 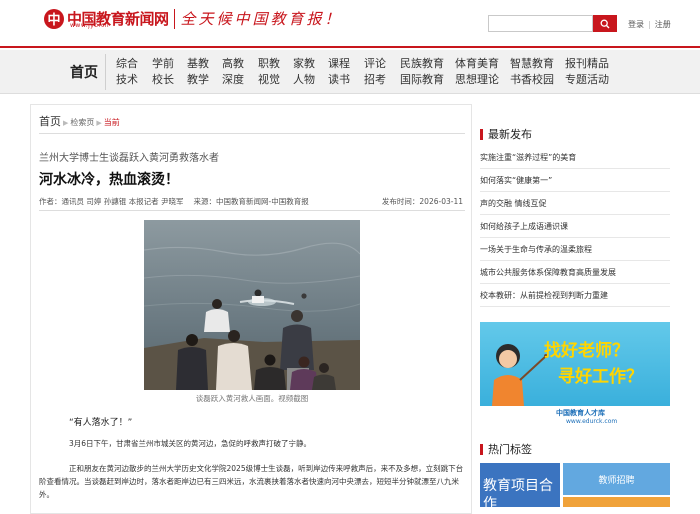 I want to click on nav-item: 报刊精品, so click(x=587, y=64).